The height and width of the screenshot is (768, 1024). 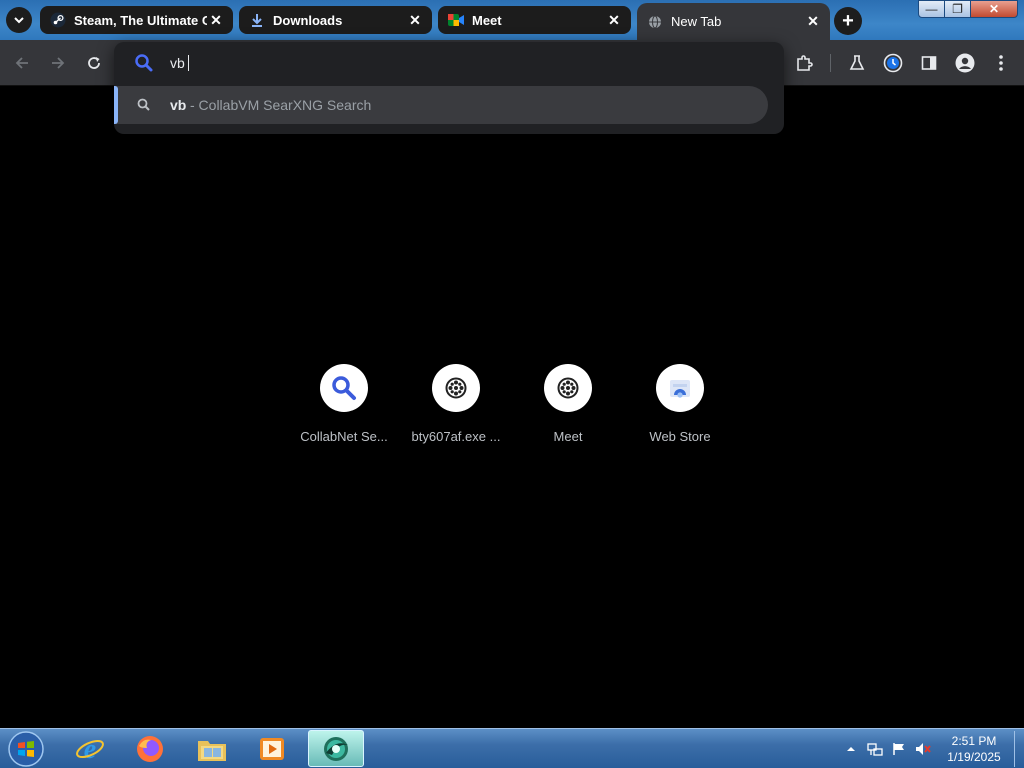 I want to click on suggestion-description: - CollabVM SearXNG Search, so click(x=281, y=105).